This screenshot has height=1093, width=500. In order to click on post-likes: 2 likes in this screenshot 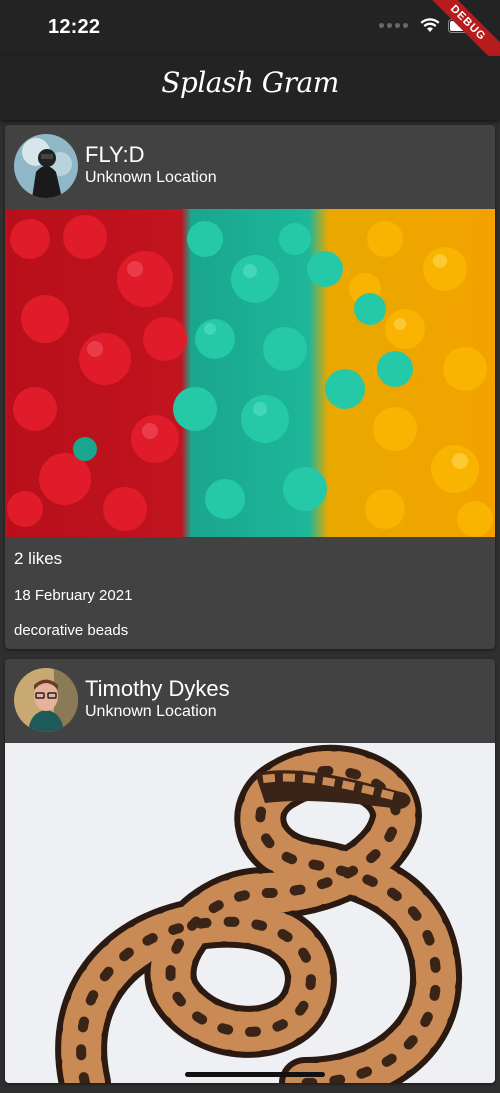, I will do `click(38, 558)`.